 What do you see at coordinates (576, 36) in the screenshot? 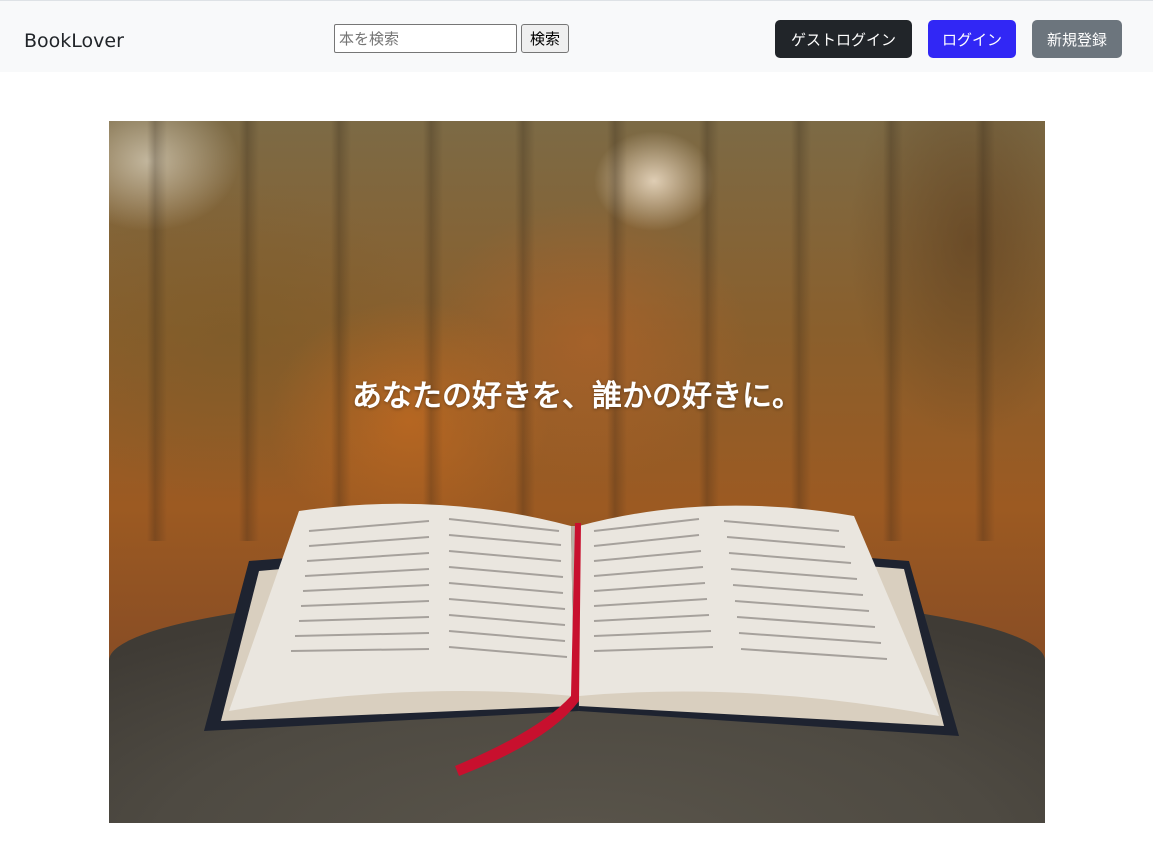
I see `navbar: BookLover 検索 ゲストログイン ログイン 新規登録` at bounding box center [576, 36].